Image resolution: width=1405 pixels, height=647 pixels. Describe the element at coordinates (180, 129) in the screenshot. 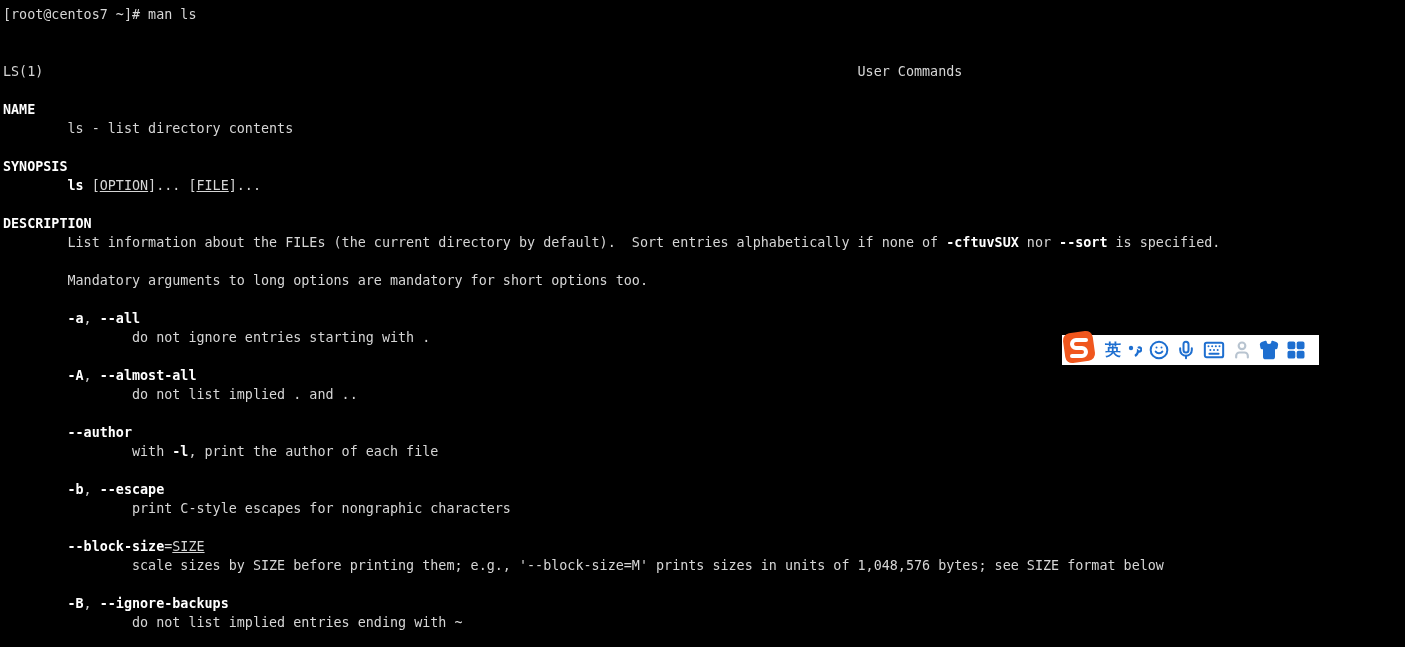

I see `paragraph-text: ls - list directory contents` at that location.